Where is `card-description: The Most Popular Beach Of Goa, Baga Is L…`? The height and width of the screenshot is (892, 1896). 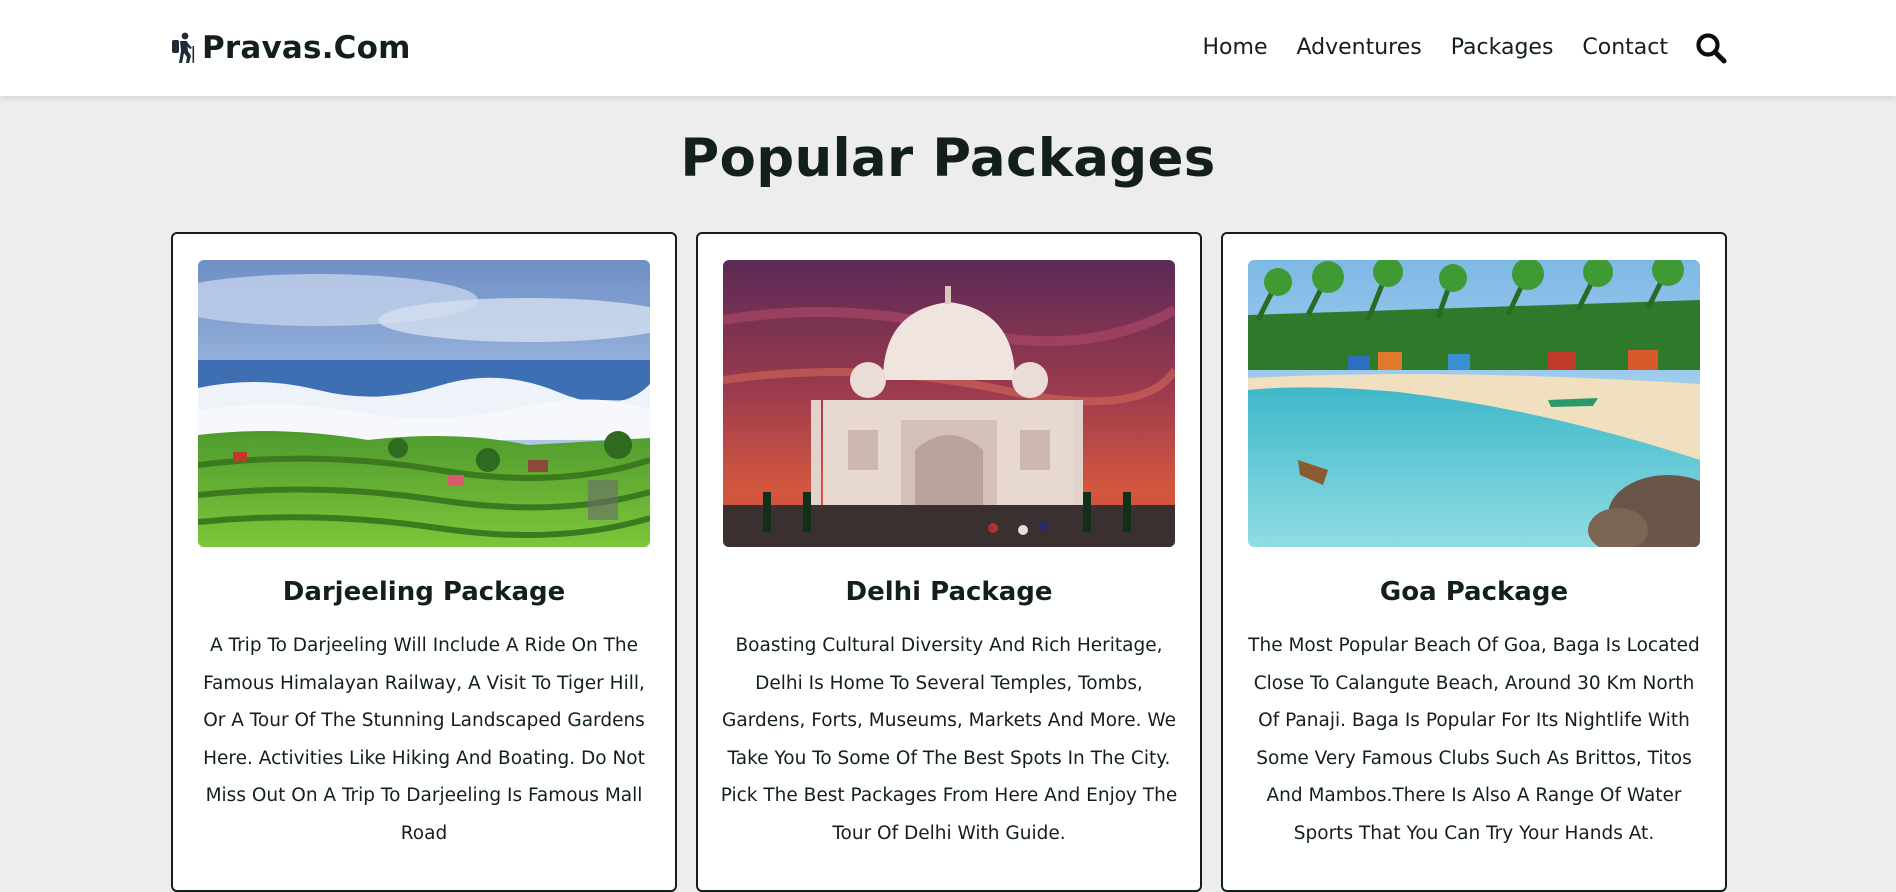
card-description: The Most Popular Beach Of Goa, Baga Is L… is located at coordinates (1474, 739).